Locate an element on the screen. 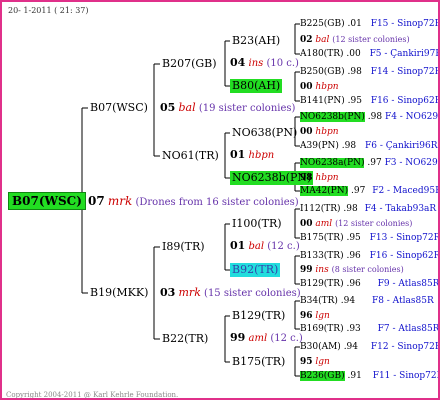  ancestor-name: B236(GB) is located at coordinates (322, 376).